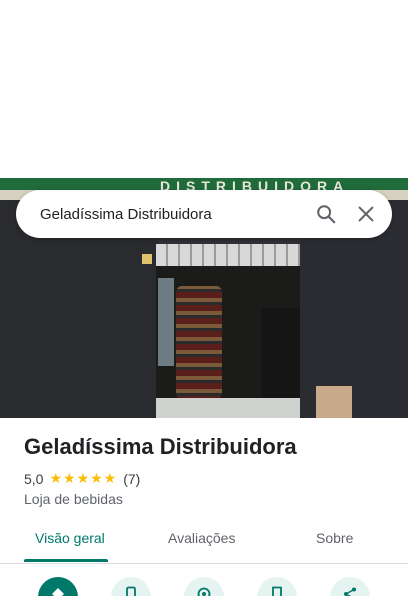 This screenshot has width=408, height=596. Describe the element at coordinates (58, 592) in the screenshot. I see `directions-icon` at that location.